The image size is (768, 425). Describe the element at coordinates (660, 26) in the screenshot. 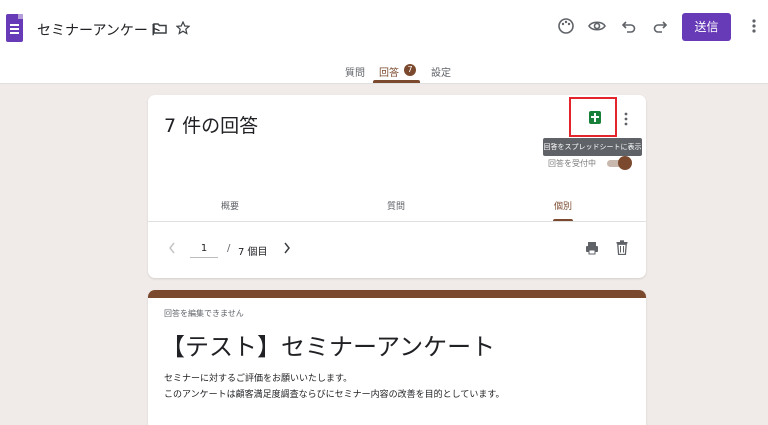

I see `redo-icon` at that location.